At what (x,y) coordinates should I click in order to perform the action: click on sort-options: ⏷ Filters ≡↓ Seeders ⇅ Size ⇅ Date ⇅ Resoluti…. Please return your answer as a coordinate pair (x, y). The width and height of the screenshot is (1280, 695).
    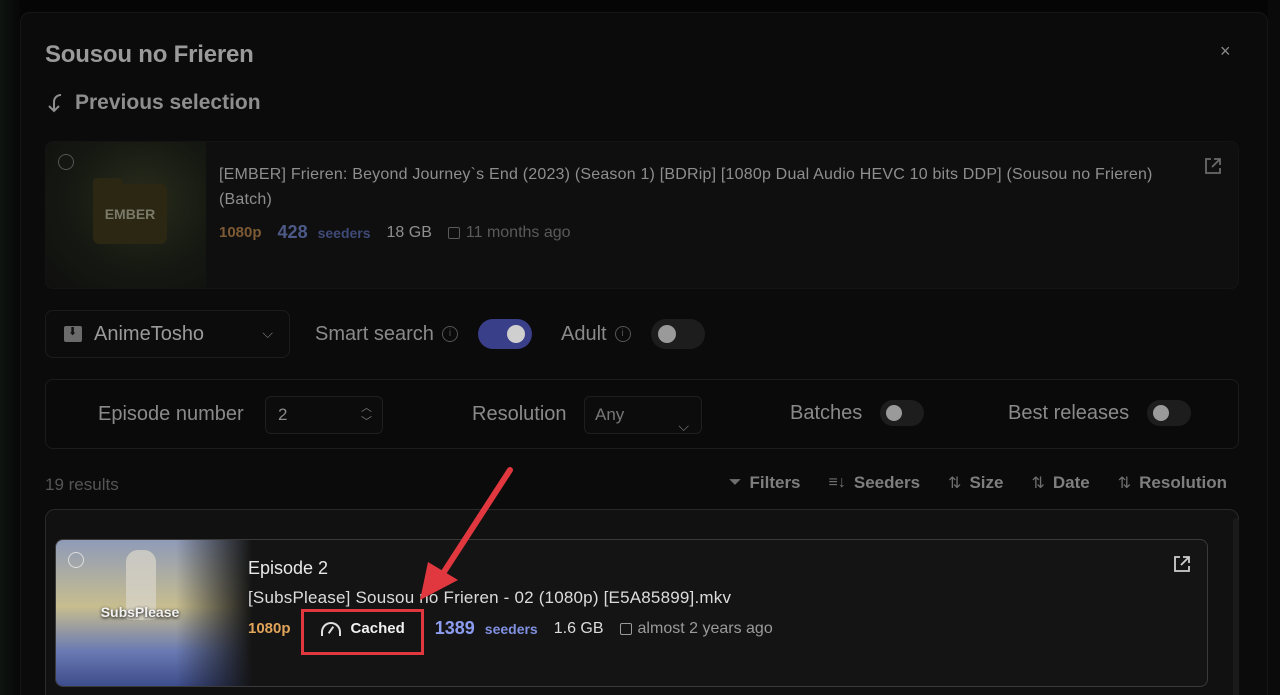
    Looking at the image, I should click on (978, 483).